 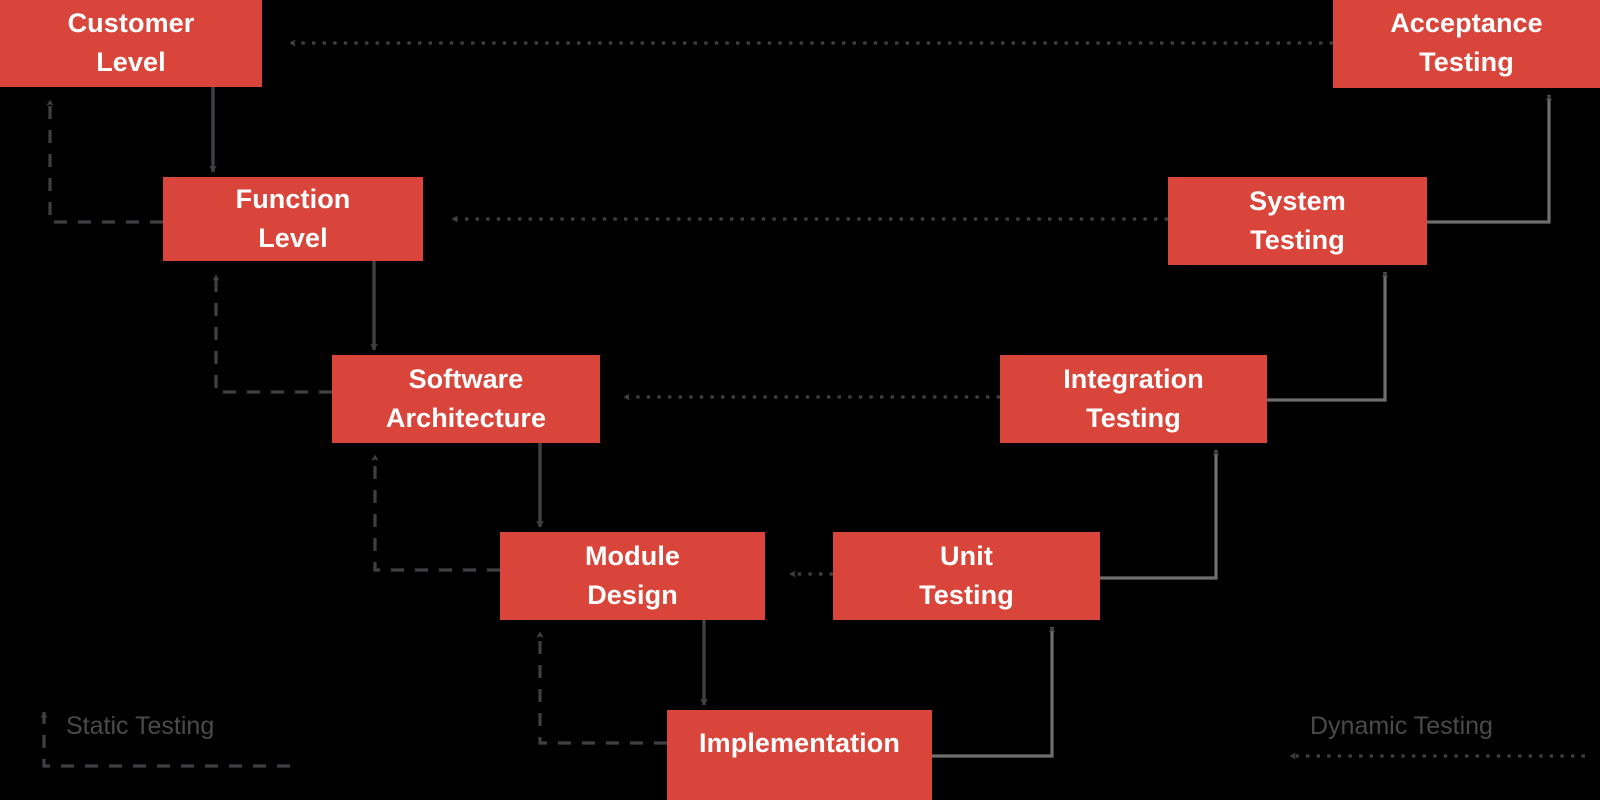 I want to click on node-module-design-line2: Design, so click(x=632, y=595).